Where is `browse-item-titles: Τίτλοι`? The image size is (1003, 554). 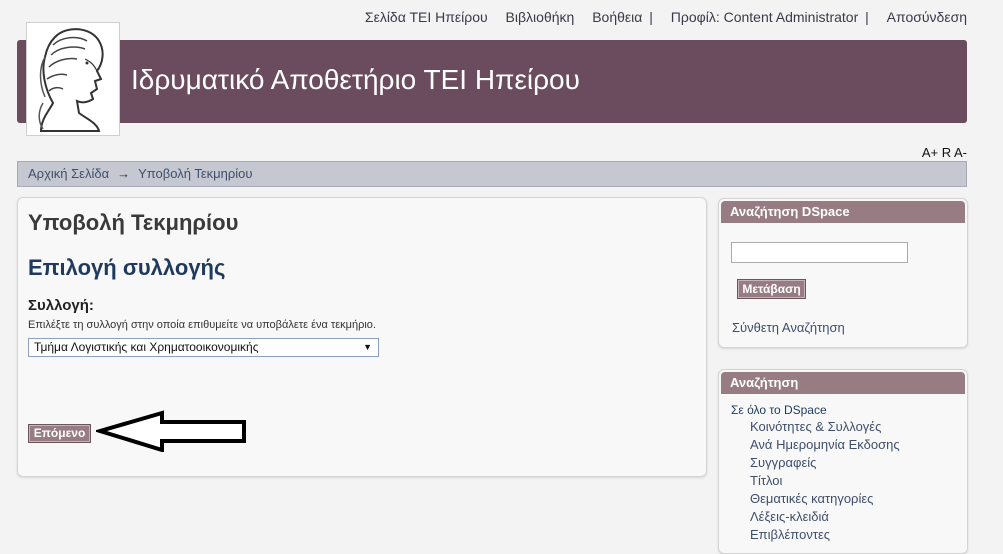
browse-item-titles: Τίτλοι is located at coordinates (825, 481).